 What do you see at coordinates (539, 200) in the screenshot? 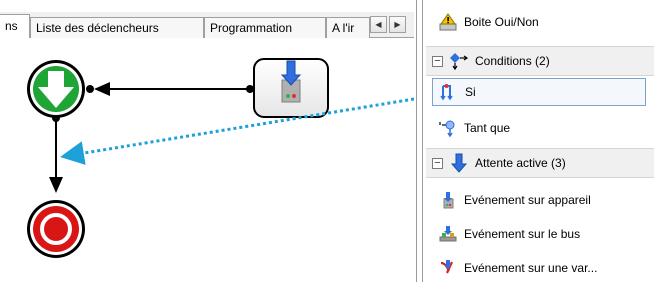
I see `toolbox-item-device-event: Evénement sur appareil` at bounding box center [539, 200].